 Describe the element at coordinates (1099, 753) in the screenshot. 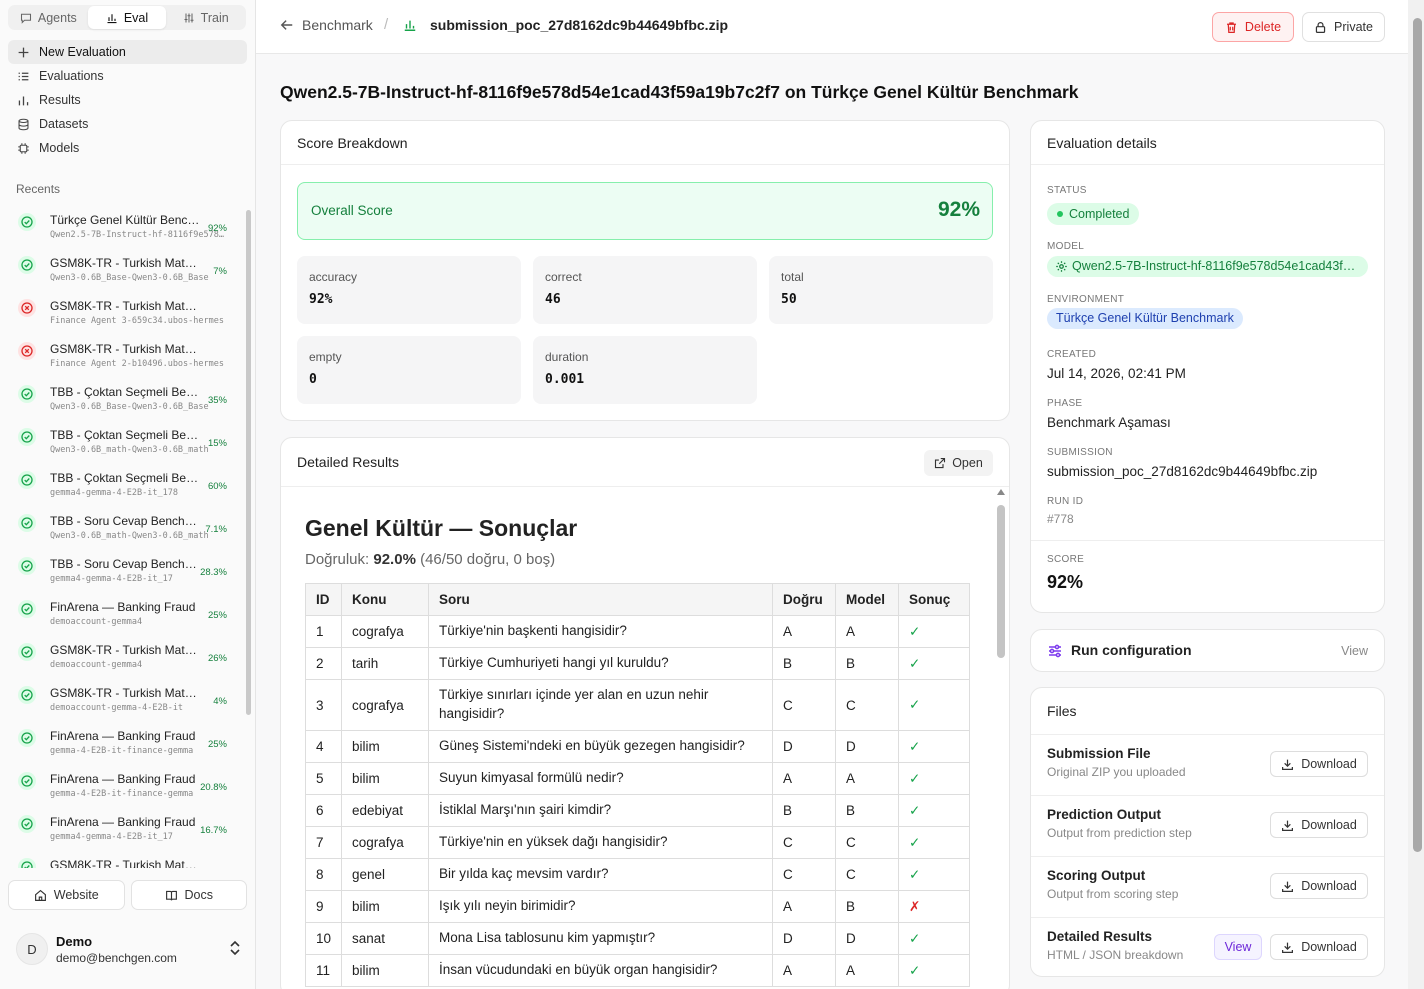

I see `file-title: Submission File` at that location.